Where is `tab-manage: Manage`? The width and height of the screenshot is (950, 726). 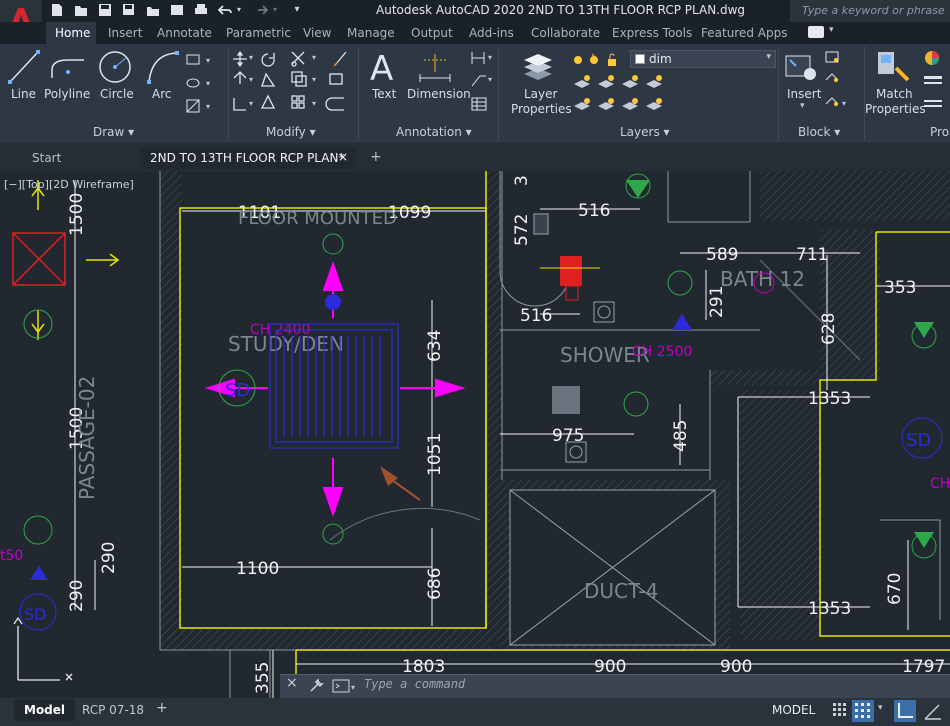 tab-manage: Manage is located at coordinates (371, 33).